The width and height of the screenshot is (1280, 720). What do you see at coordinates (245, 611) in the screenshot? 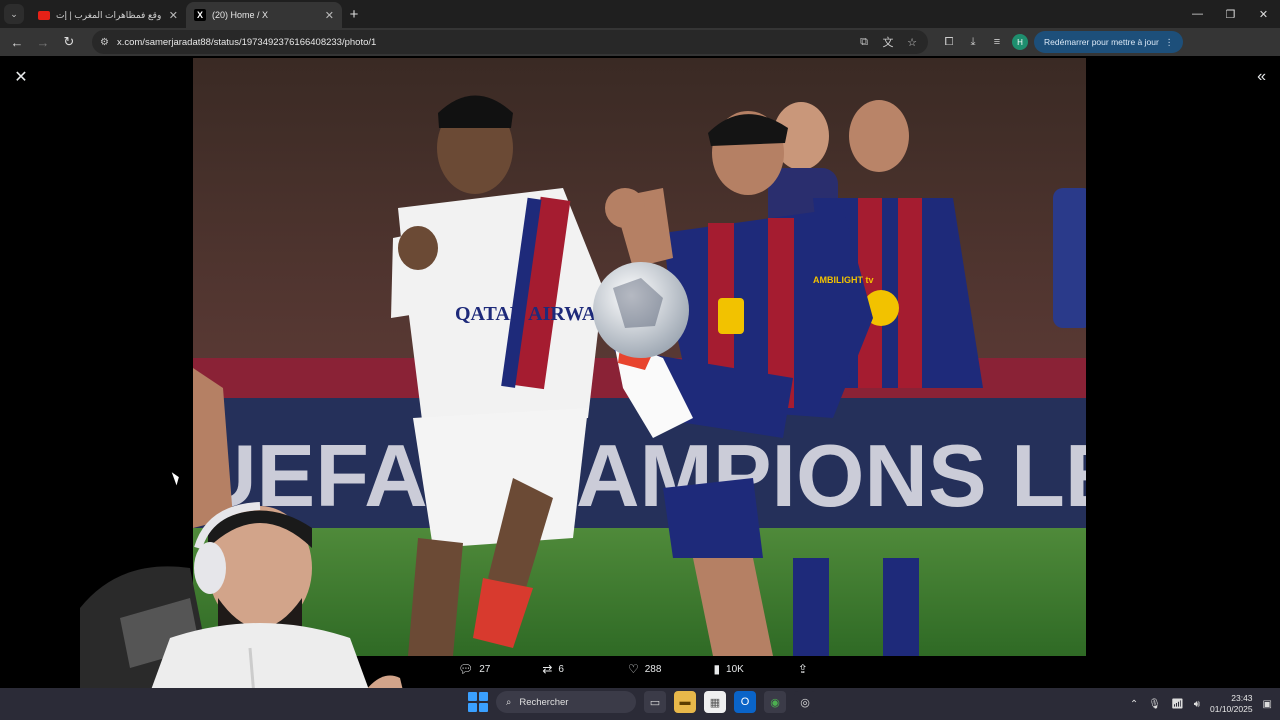
I see `streamer-image` at bounding box center [245, 611].